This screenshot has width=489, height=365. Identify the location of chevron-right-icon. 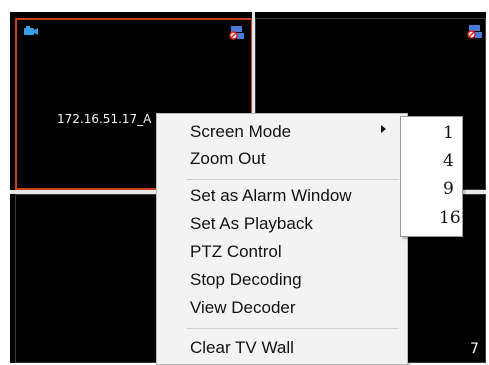
(383, 129).